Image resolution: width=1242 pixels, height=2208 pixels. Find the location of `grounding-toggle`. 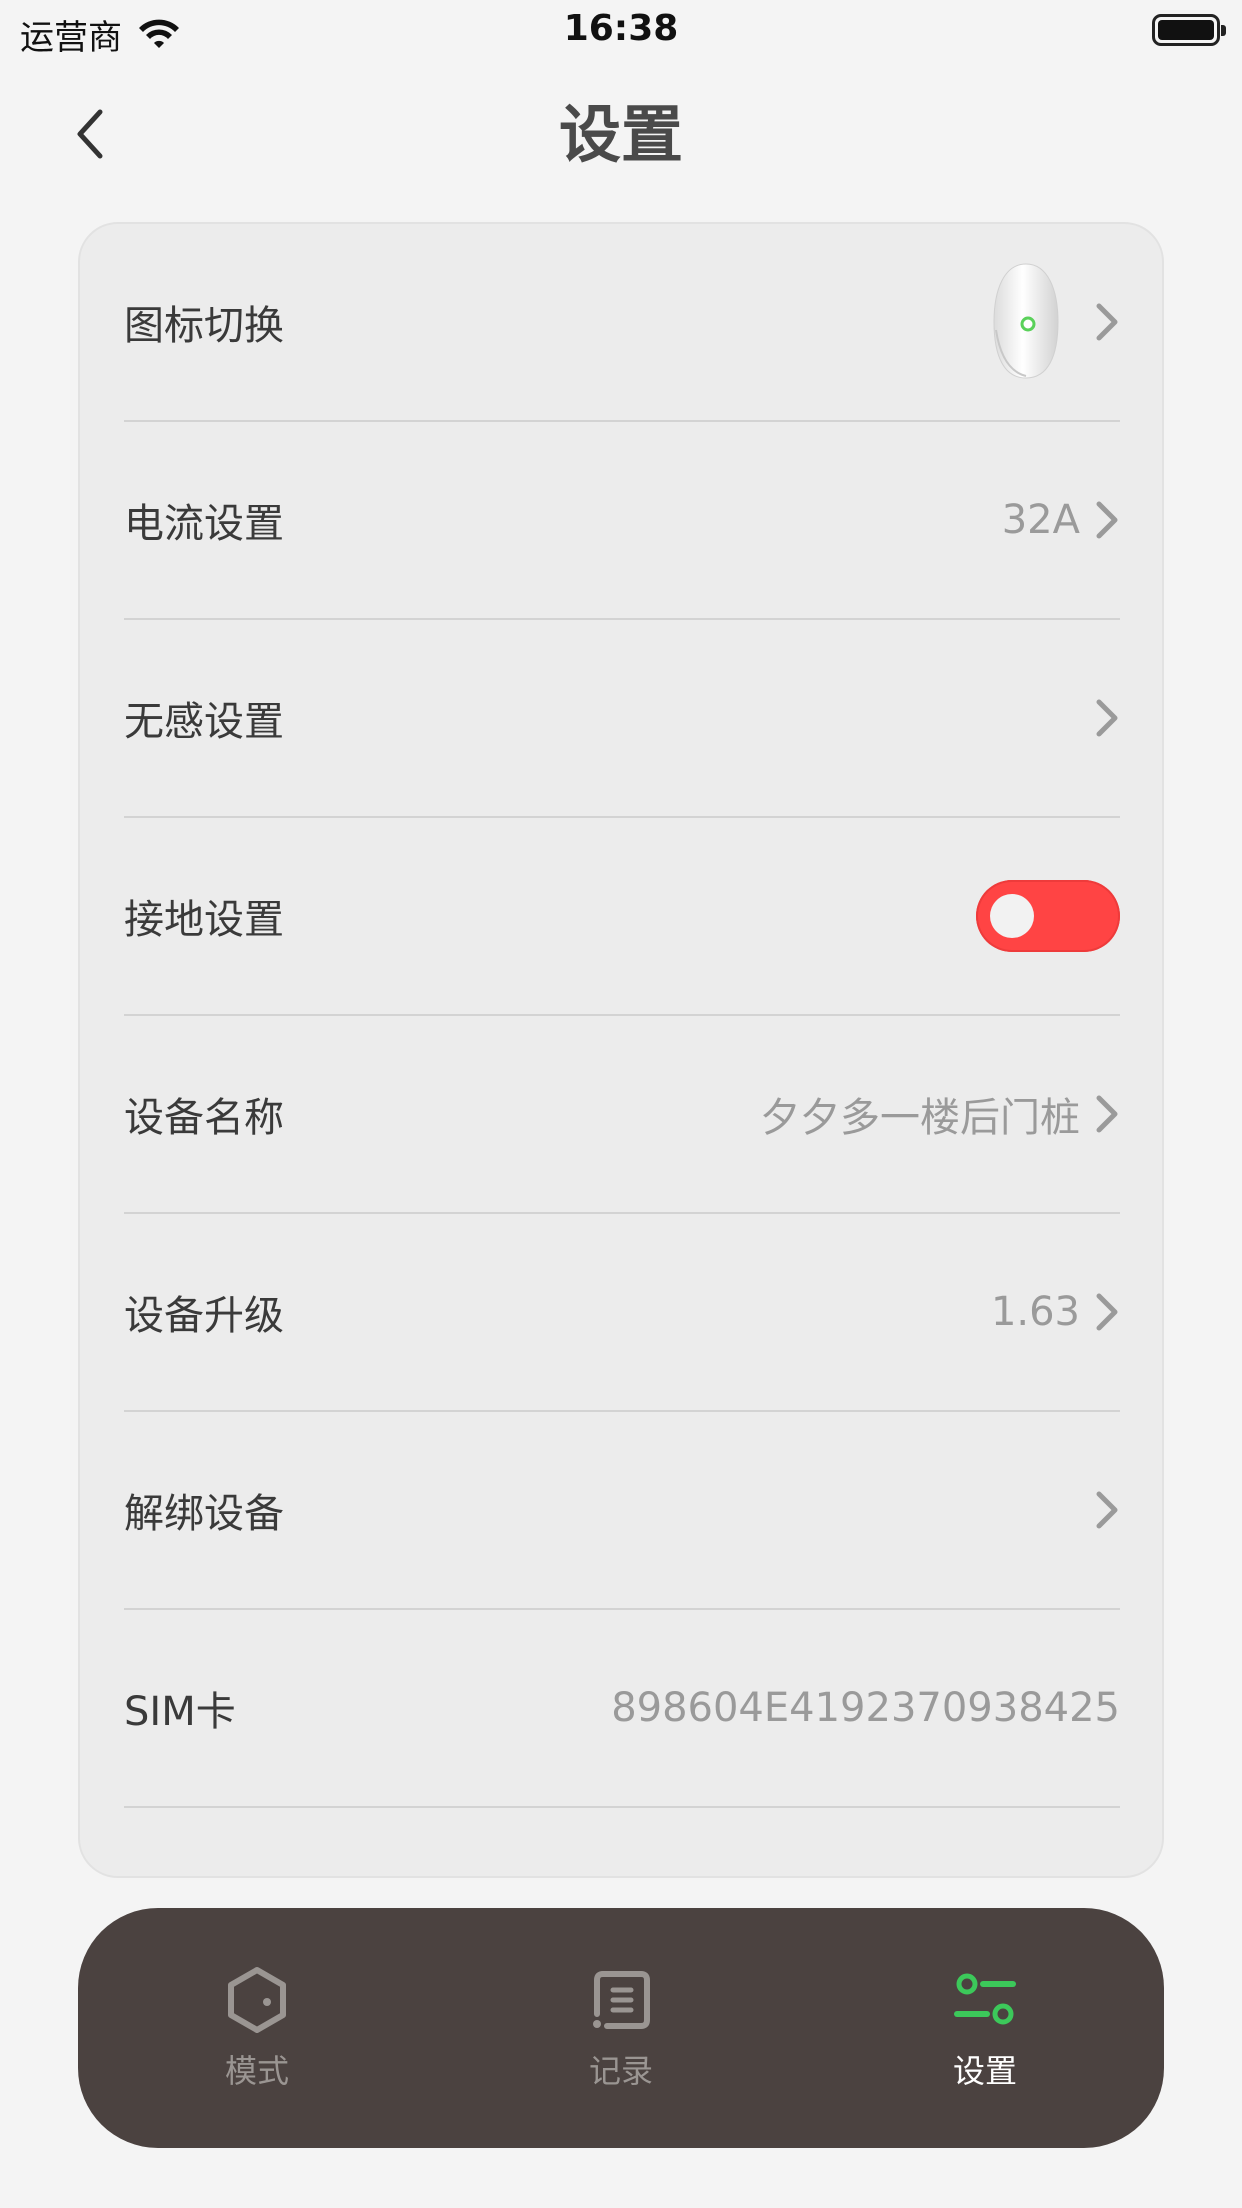

grounding-toggle is located at coordinates (1048, 916).